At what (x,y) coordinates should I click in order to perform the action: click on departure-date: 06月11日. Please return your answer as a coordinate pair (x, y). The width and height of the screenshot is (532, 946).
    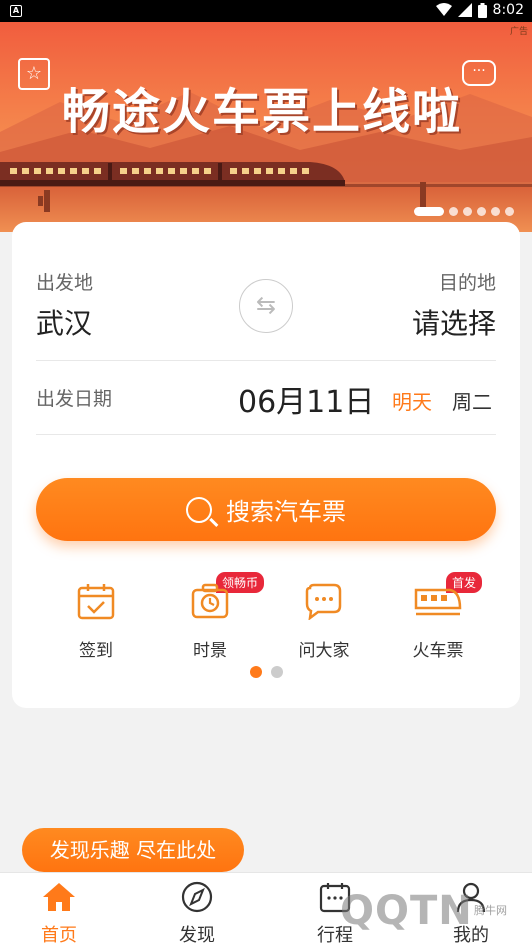
    Looking at the image, I should click on (306, 399).